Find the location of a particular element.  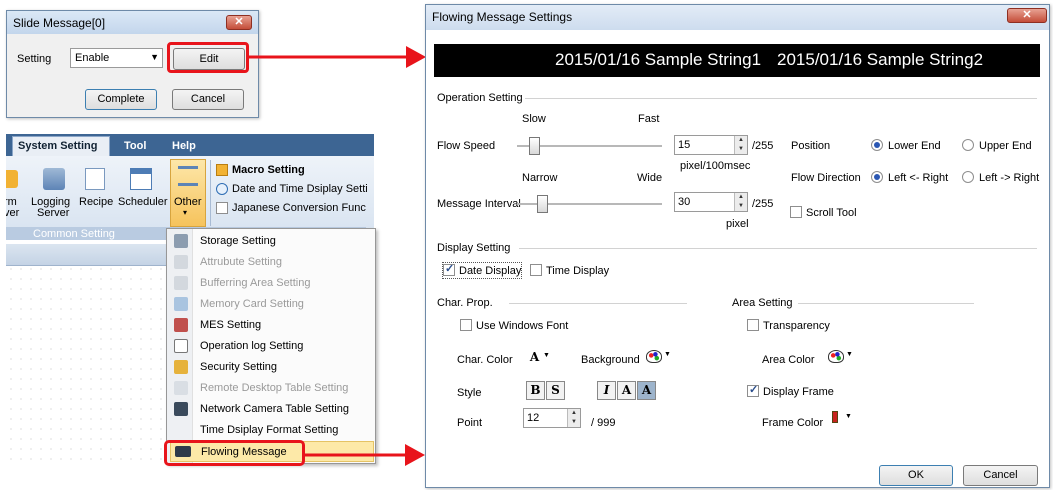

menu-item-operation-log-setting: Operation log Setting is located at coordinates (272, 346).